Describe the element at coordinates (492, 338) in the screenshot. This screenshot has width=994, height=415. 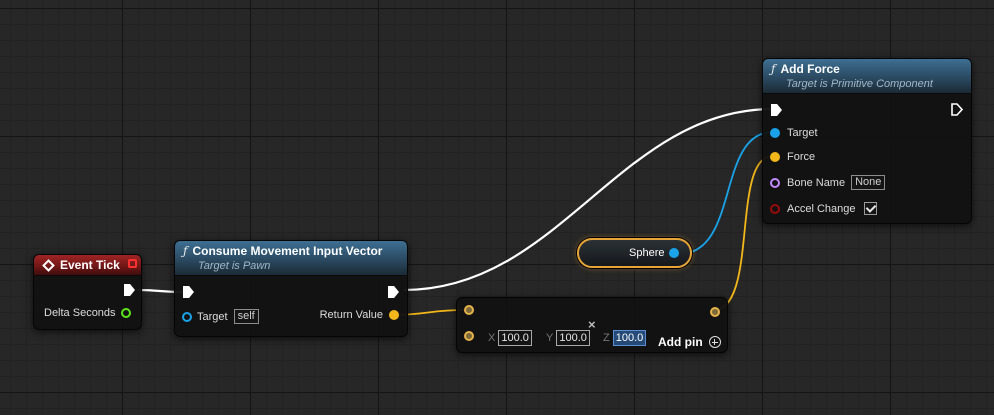
I see `x-label: X` at that location.